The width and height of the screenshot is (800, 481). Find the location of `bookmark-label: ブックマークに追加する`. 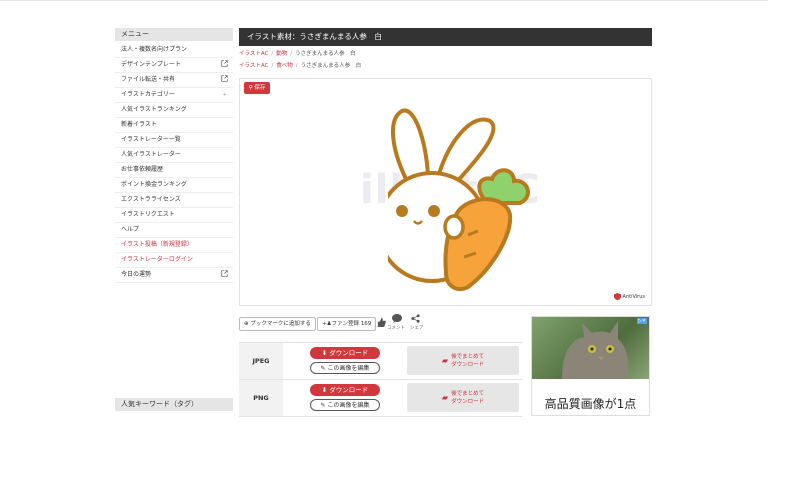

bookmark-label: ブックマークに追加する is located at coordinates (280, 324).